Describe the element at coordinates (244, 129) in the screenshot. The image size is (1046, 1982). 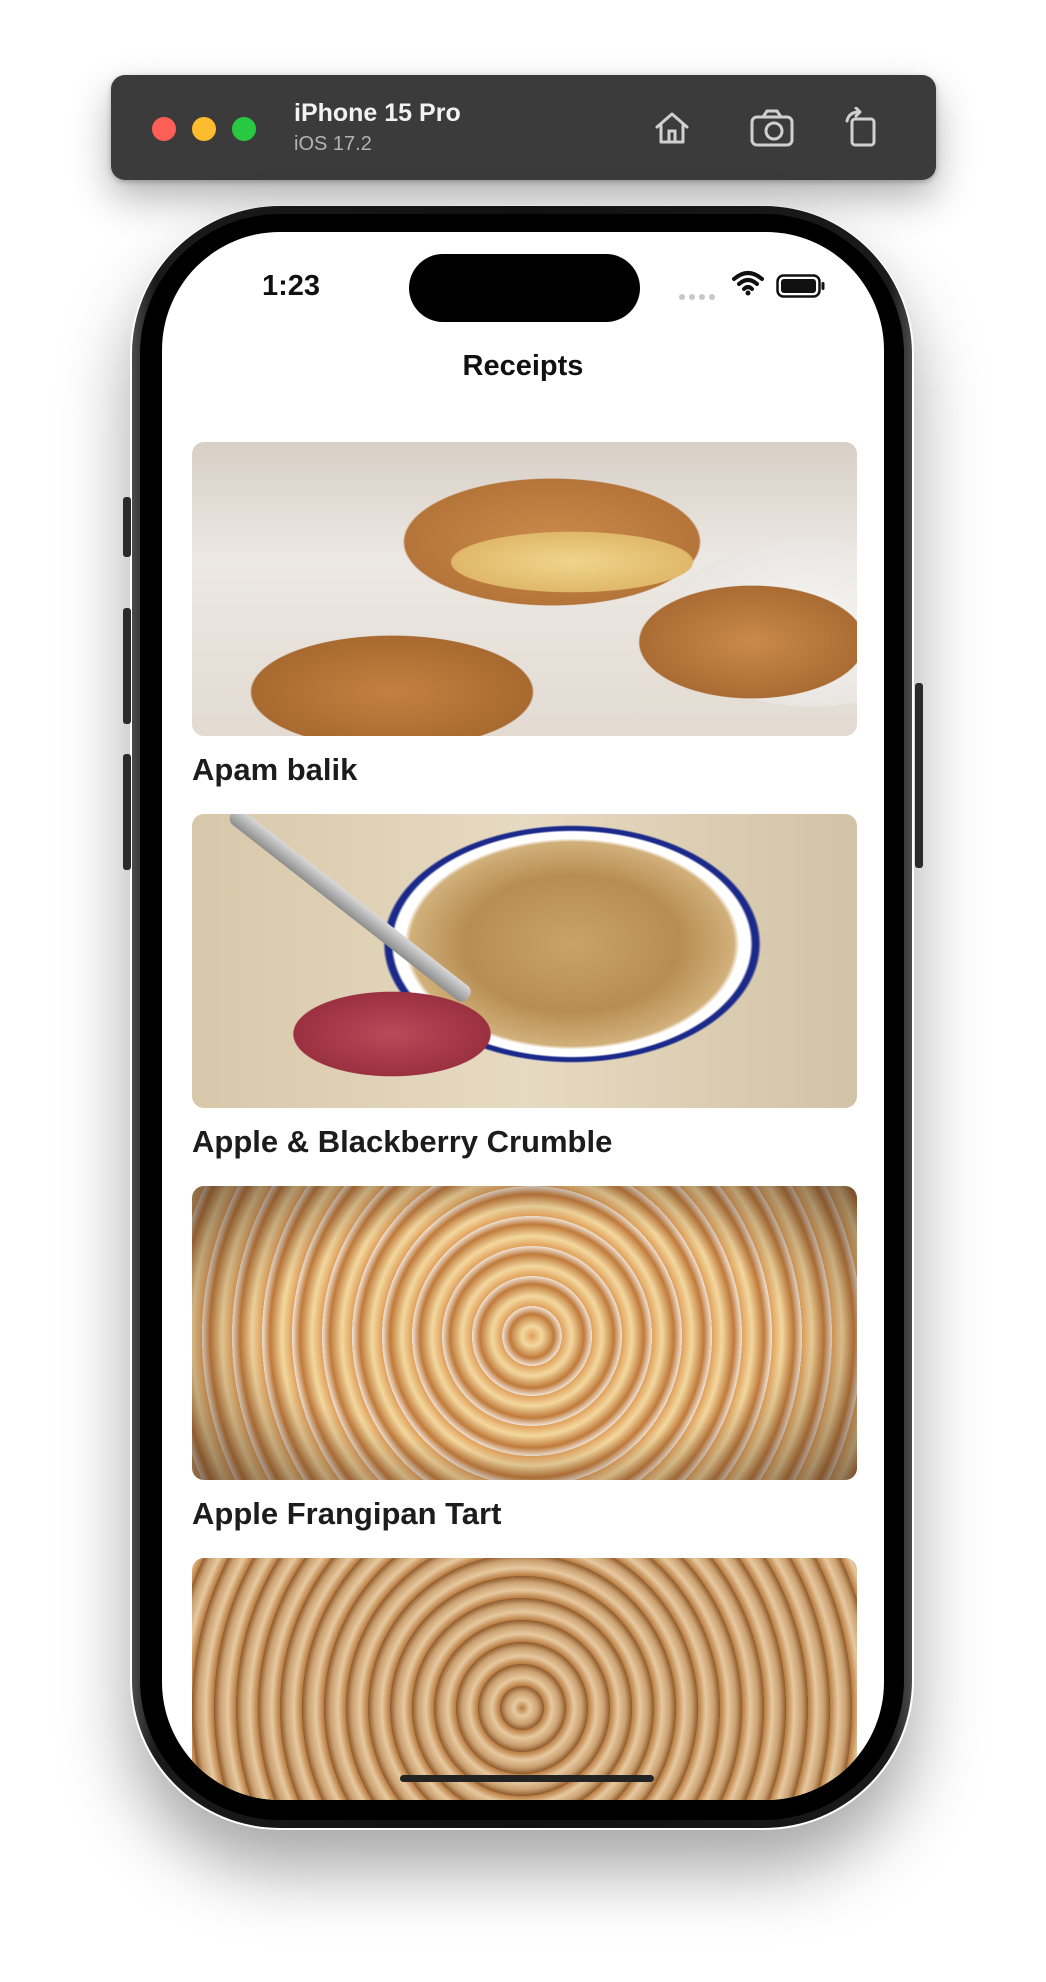
I see `zoom-window-button` at that location.